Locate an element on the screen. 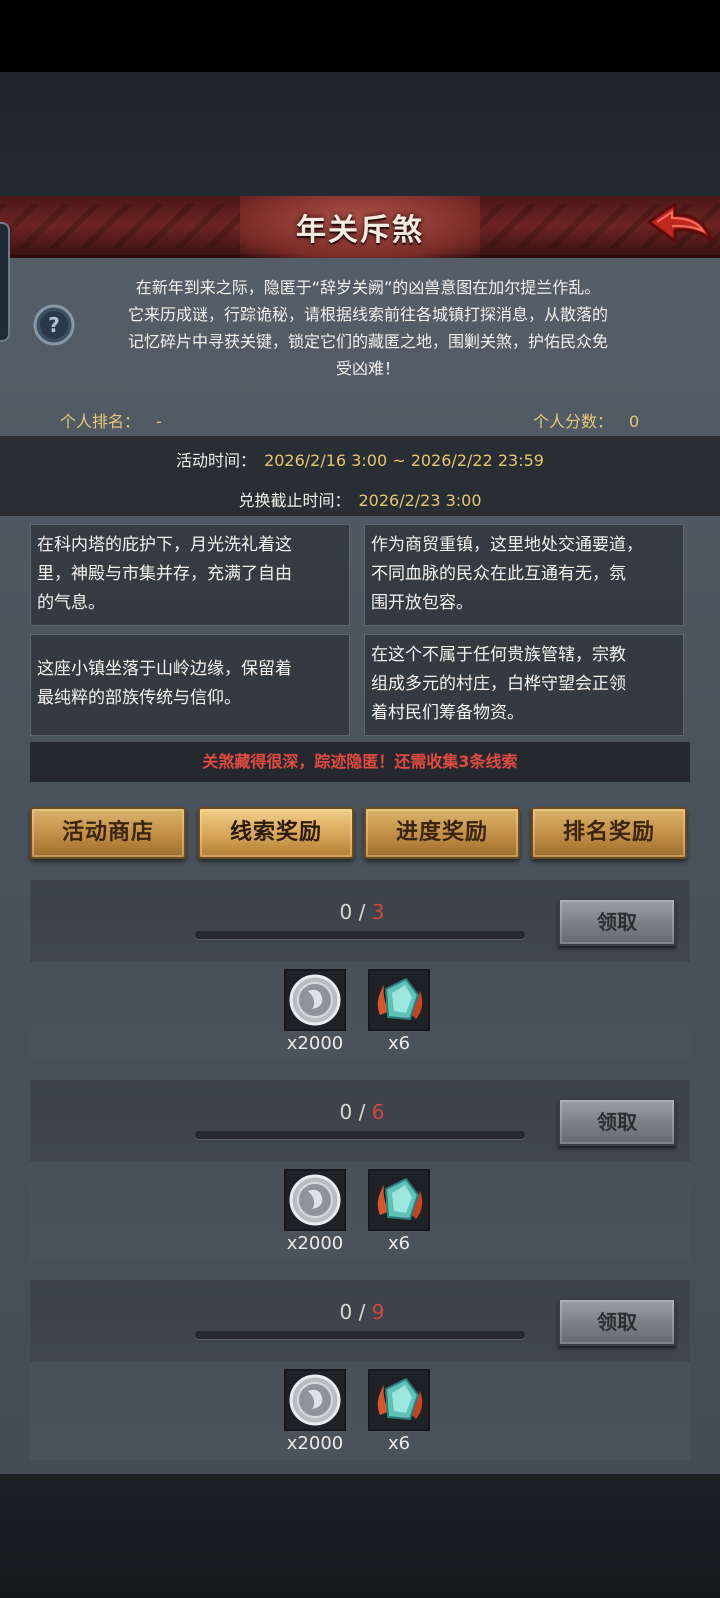 This screenshot has height=1598, width=720. clue-line: 里，神殿与市集并存，充满了自由 is located at coordinates (164, 574).